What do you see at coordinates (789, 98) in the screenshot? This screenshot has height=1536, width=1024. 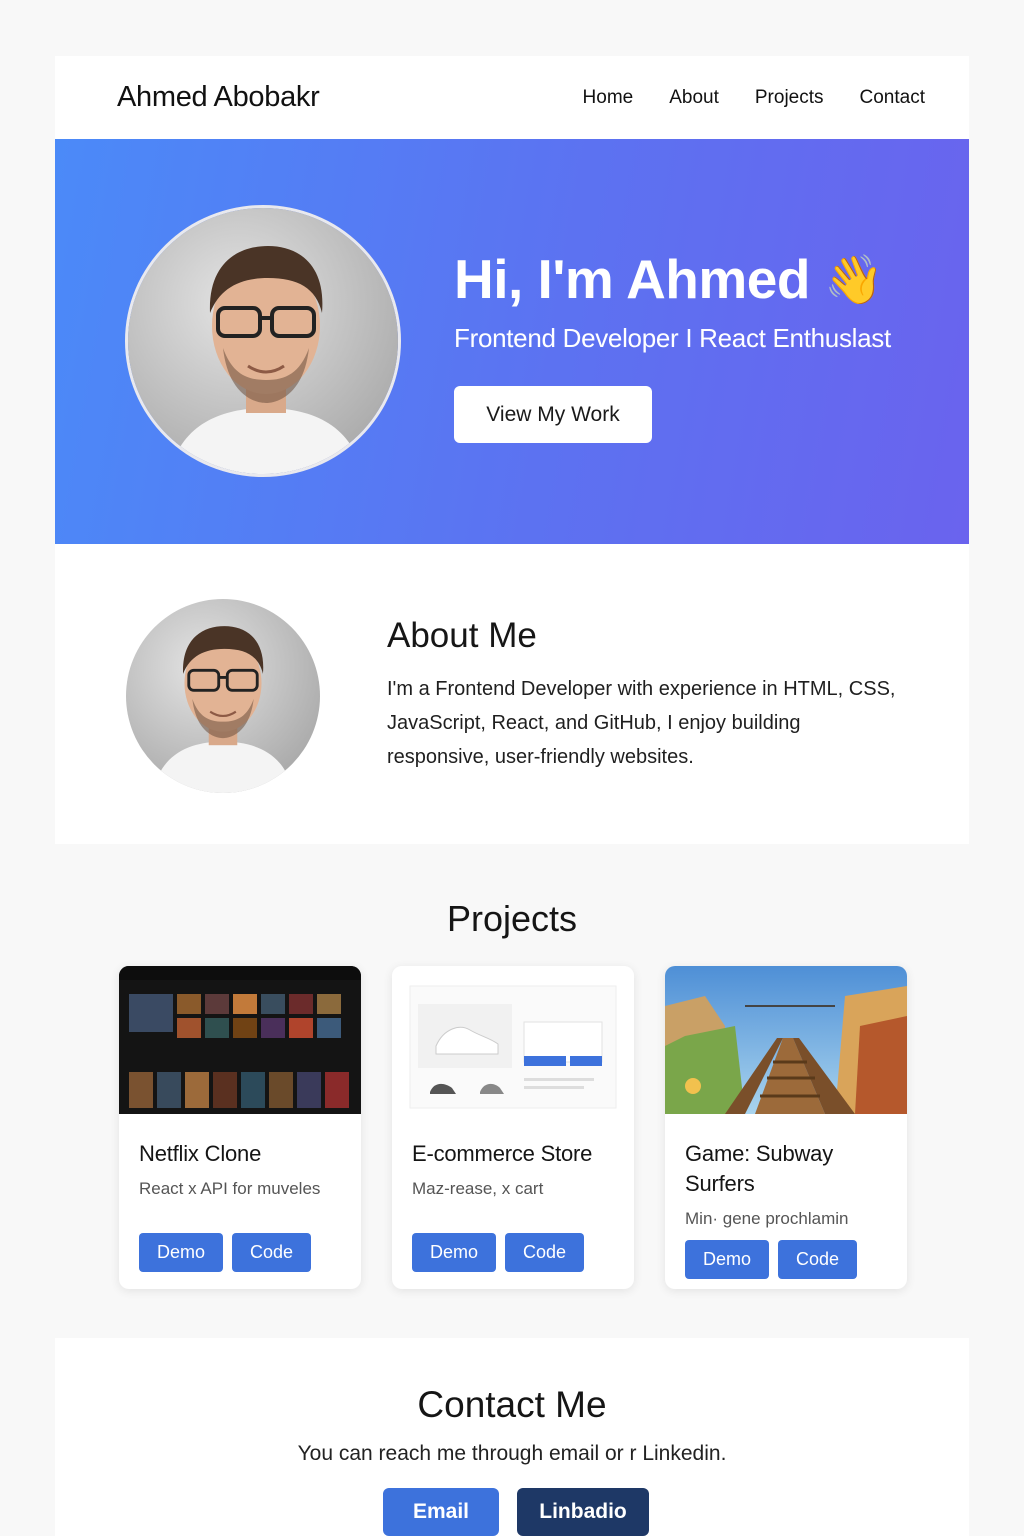 I see `nav-projects: Projects` at bounding box center [789, 98].